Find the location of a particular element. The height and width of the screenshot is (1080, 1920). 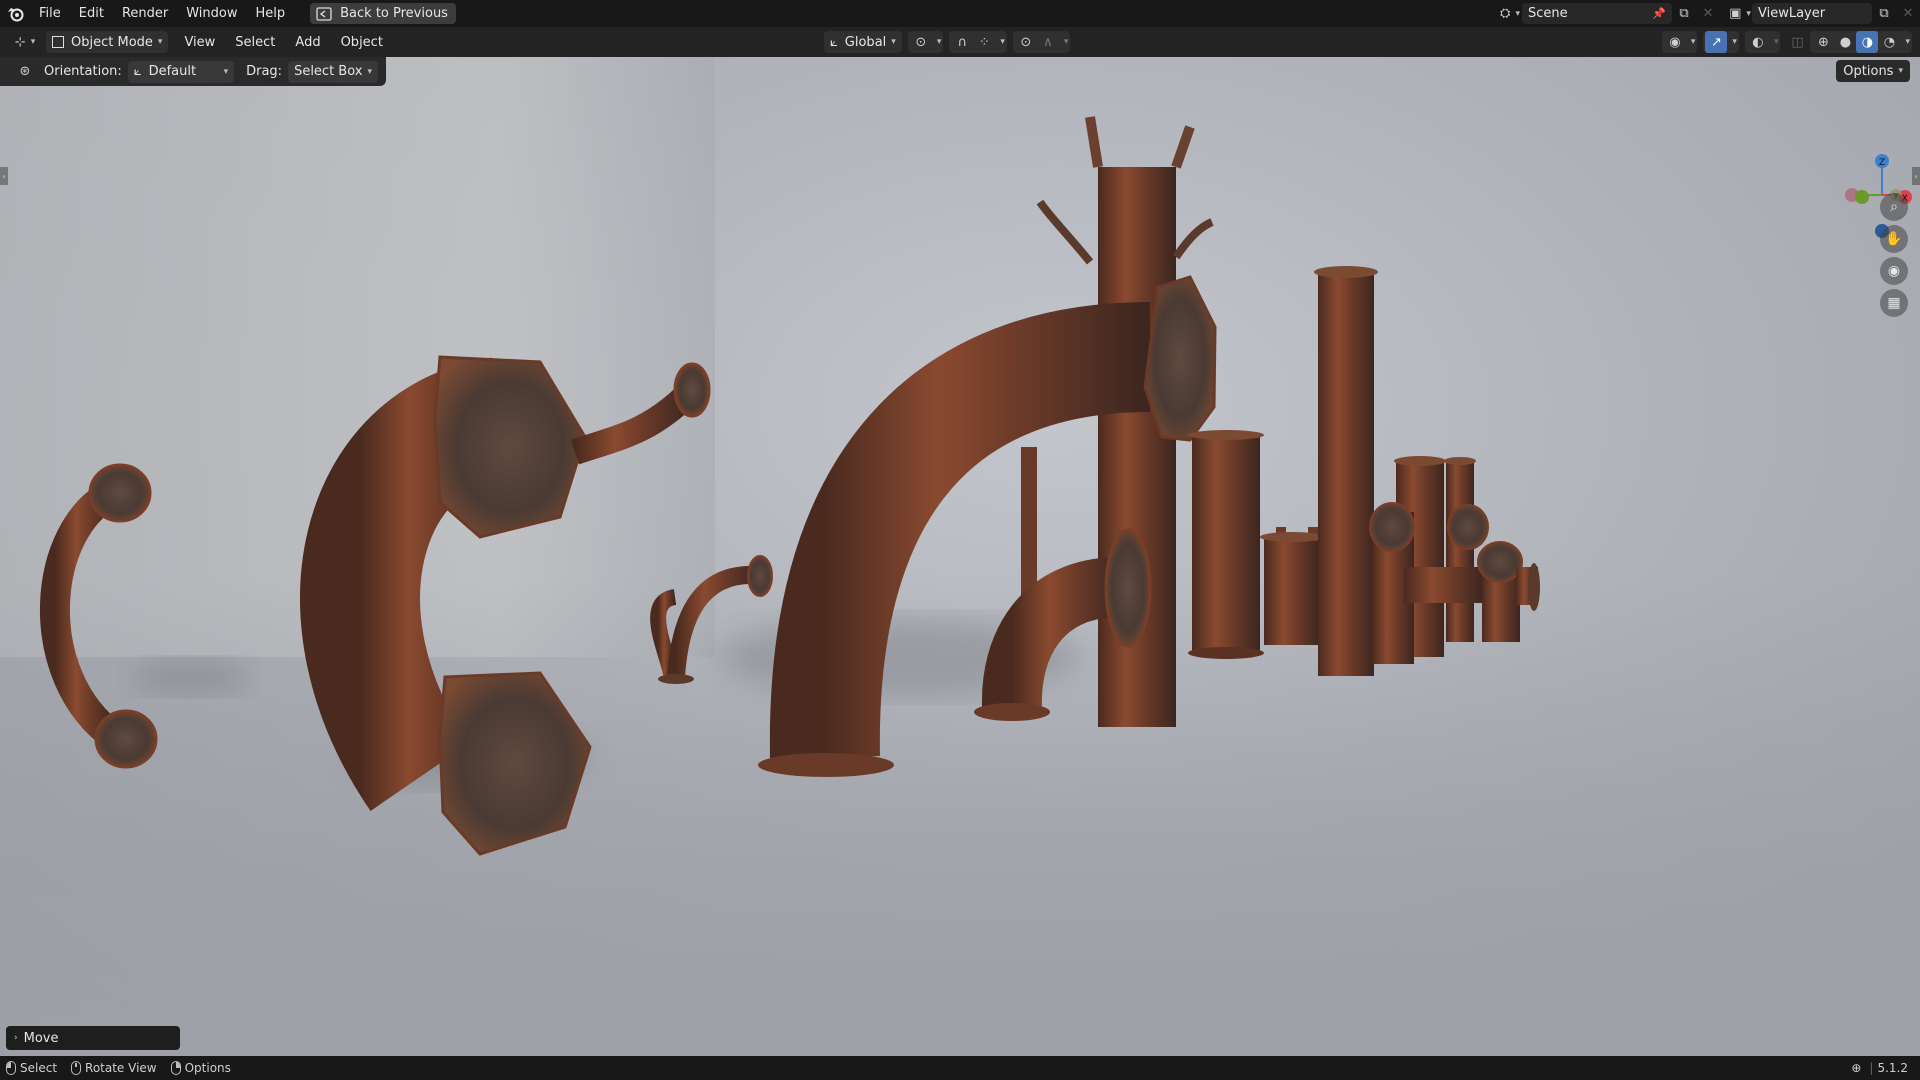

header-menu-add: Add is located at coordinates (307, 42).